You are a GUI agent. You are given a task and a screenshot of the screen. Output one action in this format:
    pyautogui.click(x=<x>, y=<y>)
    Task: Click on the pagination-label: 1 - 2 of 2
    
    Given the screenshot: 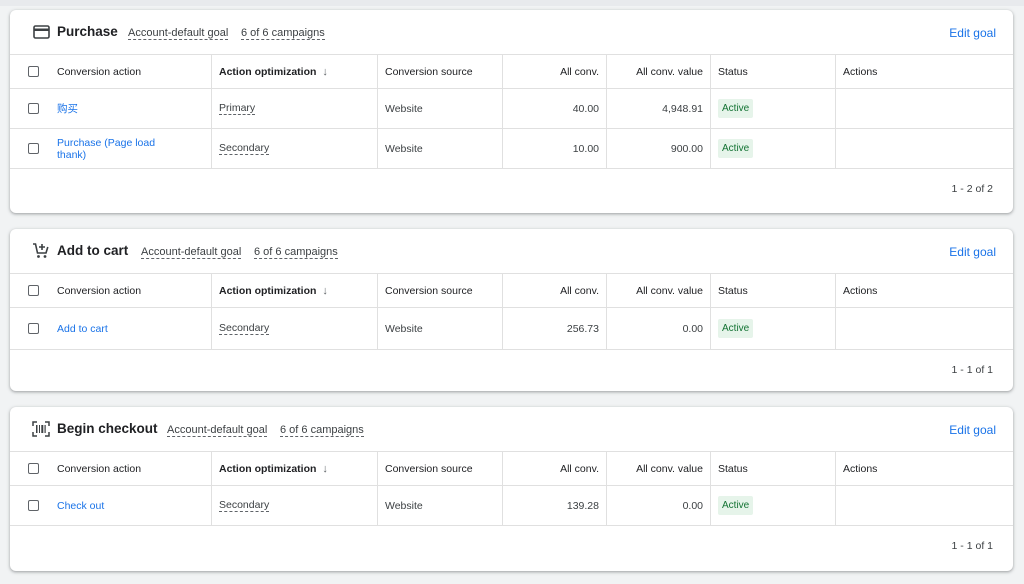 What is the action you would take?
    pyautogui.click(x=972, y=189)
    